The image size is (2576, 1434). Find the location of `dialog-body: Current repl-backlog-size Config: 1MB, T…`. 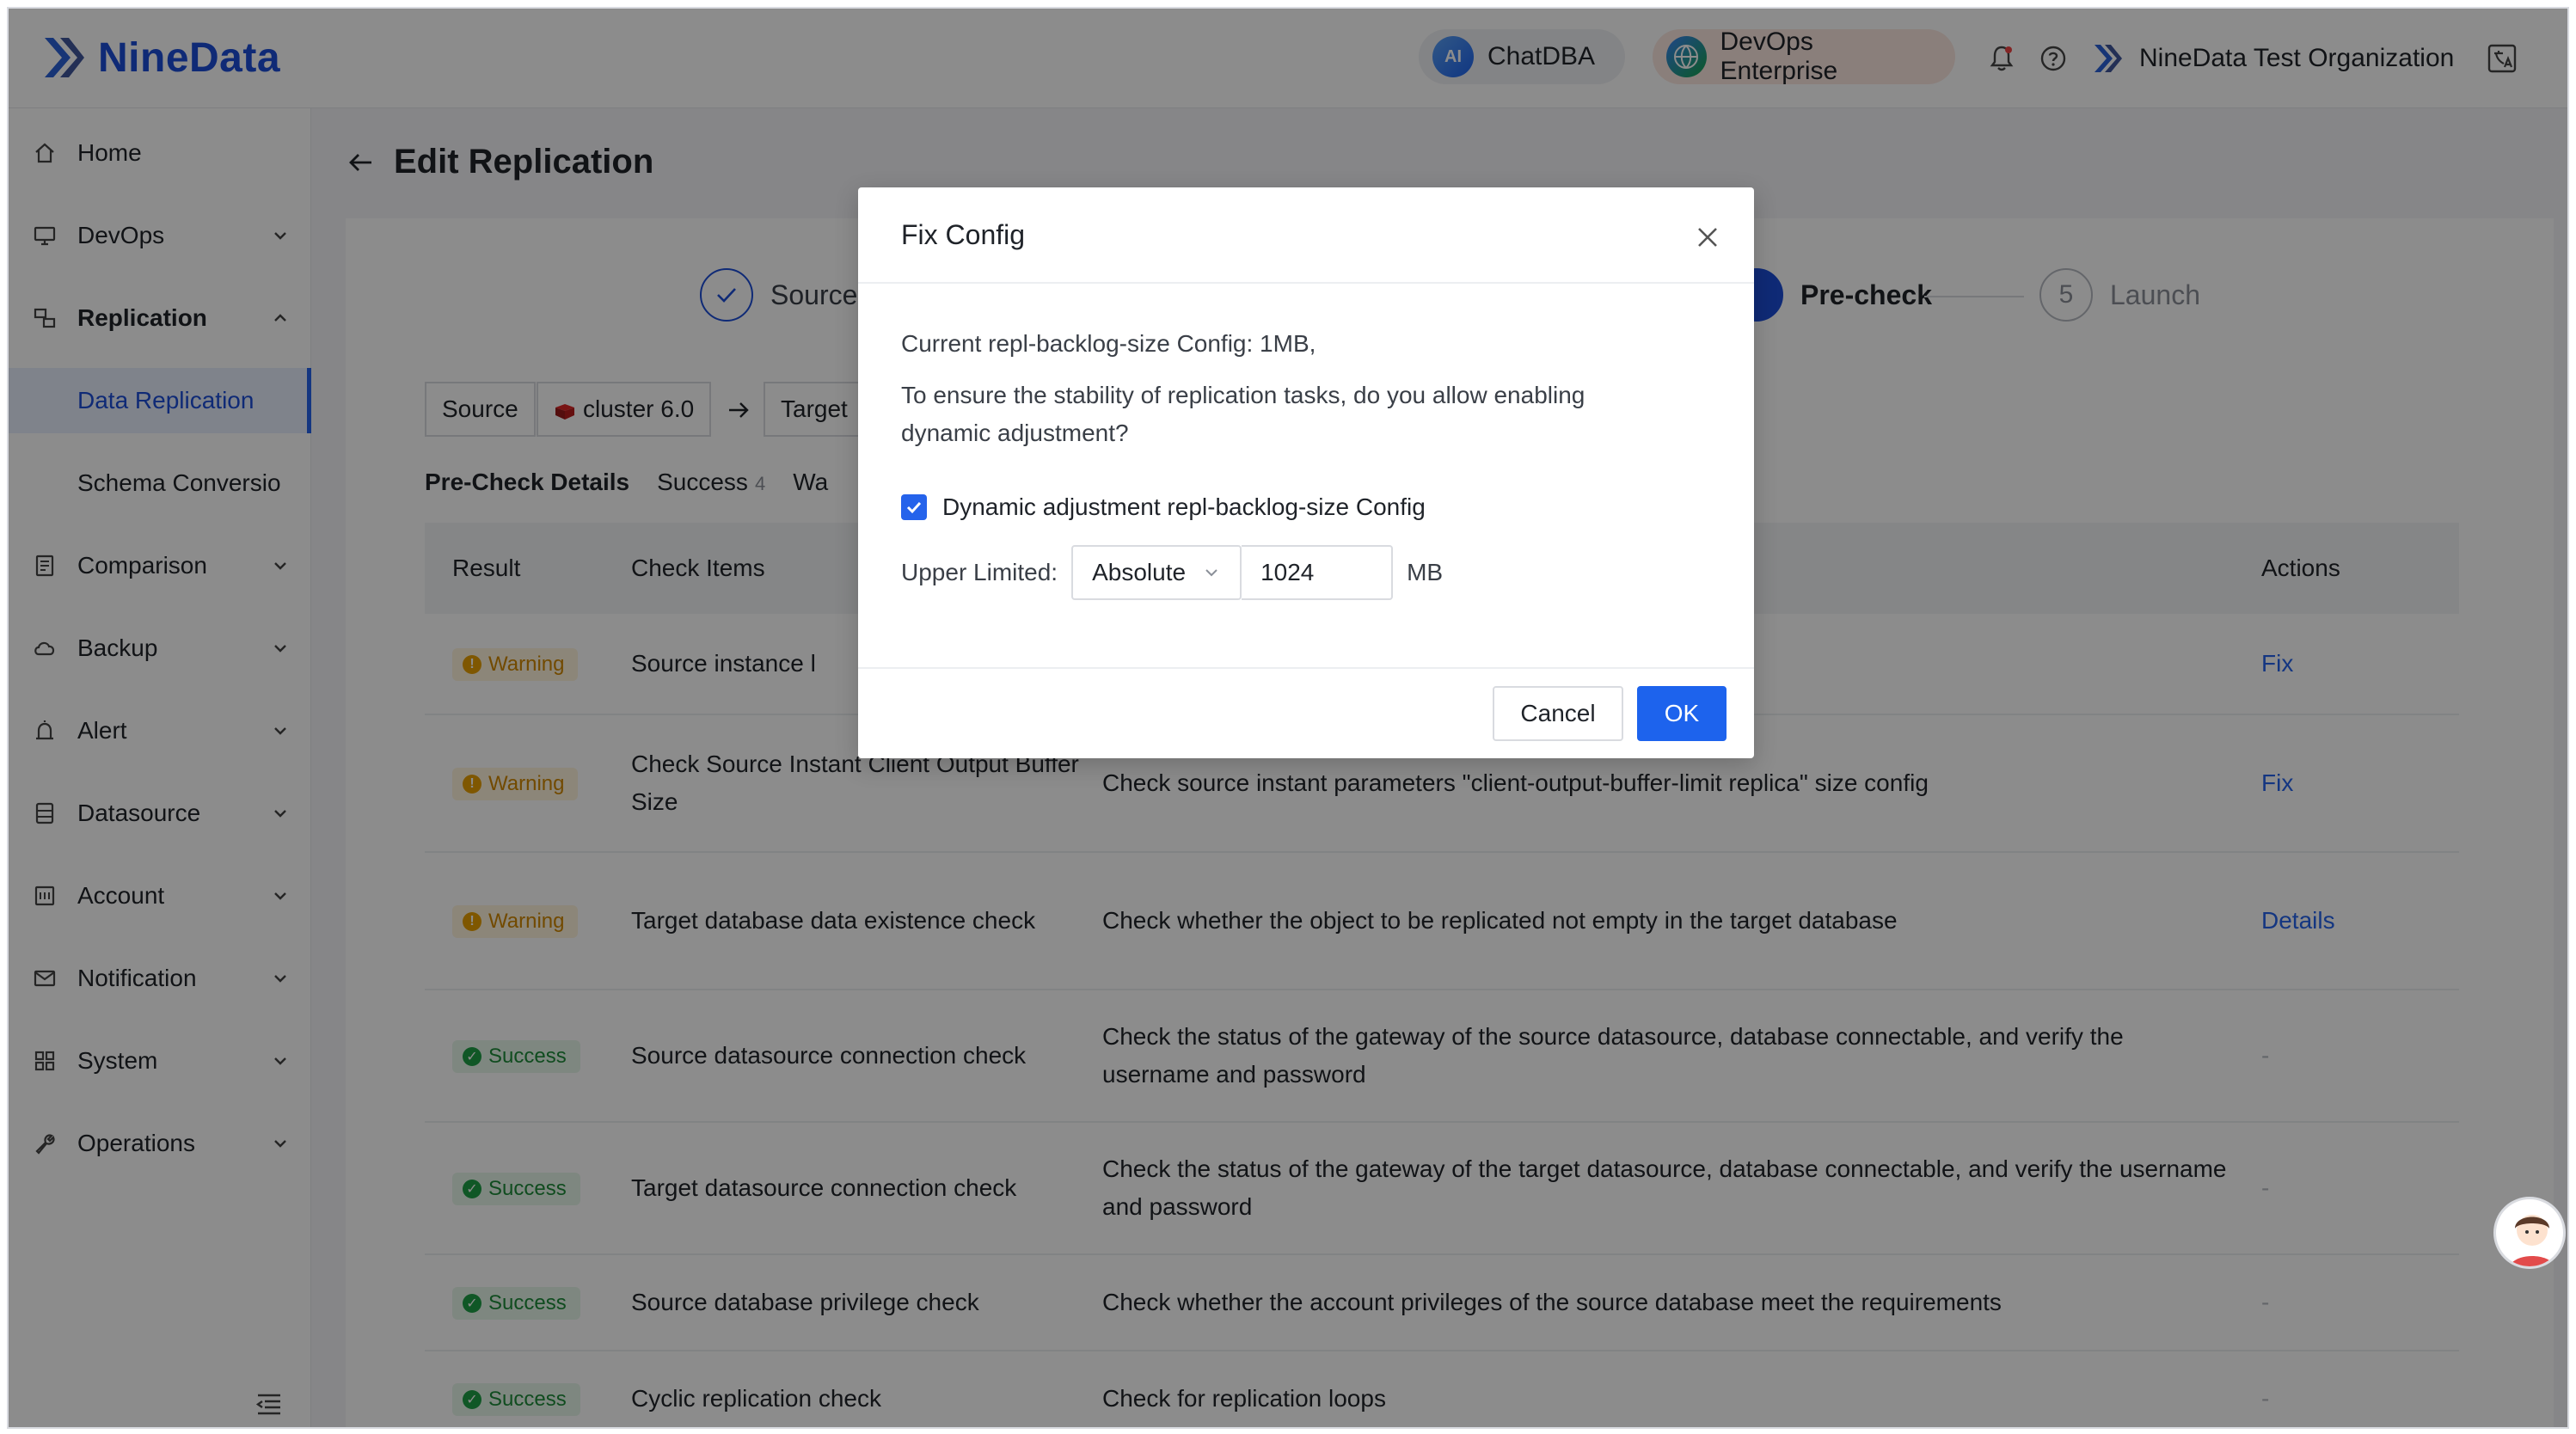

dialog-body: Current repl-backlog-size Config: 1MB, T… is located at coordinates (1306, 462).